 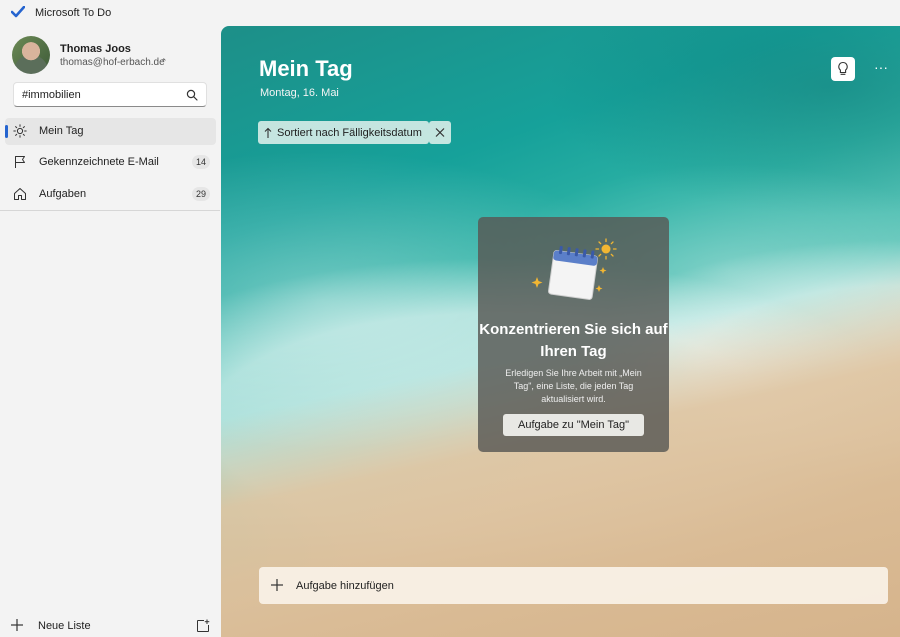 I want to click on clear-sort-button, so click(x=440, y=132).